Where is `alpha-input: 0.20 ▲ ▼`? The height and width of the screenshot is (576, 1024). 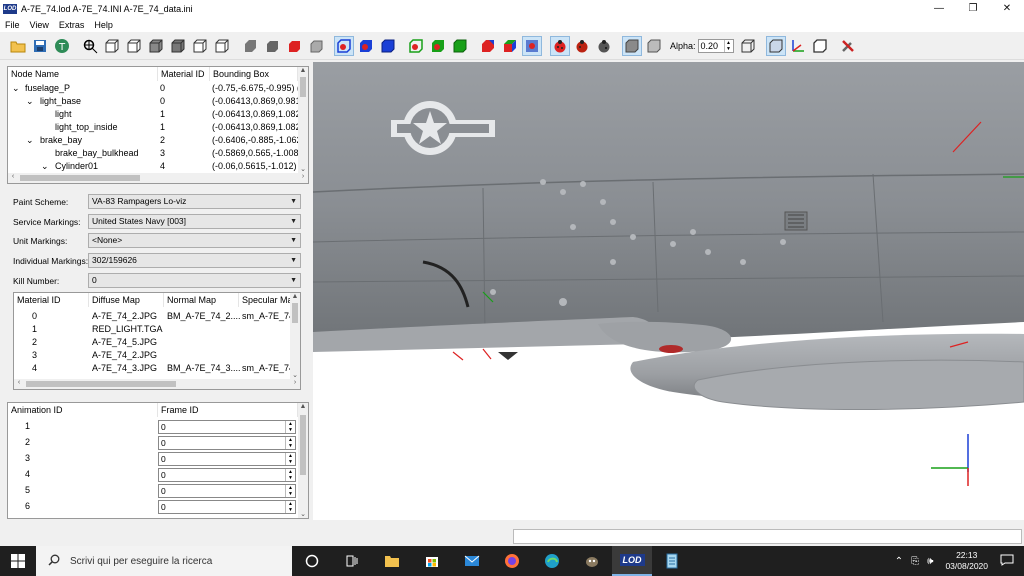 alpha-input: 0.20 ▲ ▼ is located at coordinates (715, 46).